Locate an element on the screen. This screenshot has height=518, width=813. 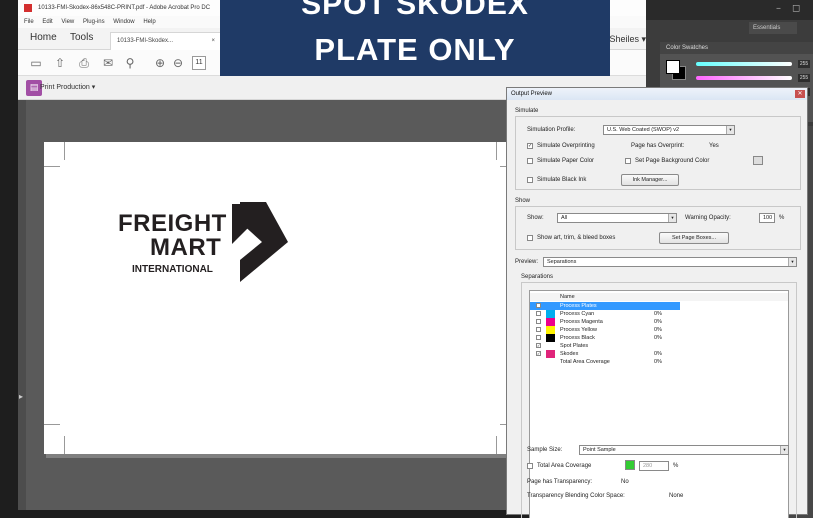
color-panel-tabs: Color Swatches is located at coordinates (736, 48).